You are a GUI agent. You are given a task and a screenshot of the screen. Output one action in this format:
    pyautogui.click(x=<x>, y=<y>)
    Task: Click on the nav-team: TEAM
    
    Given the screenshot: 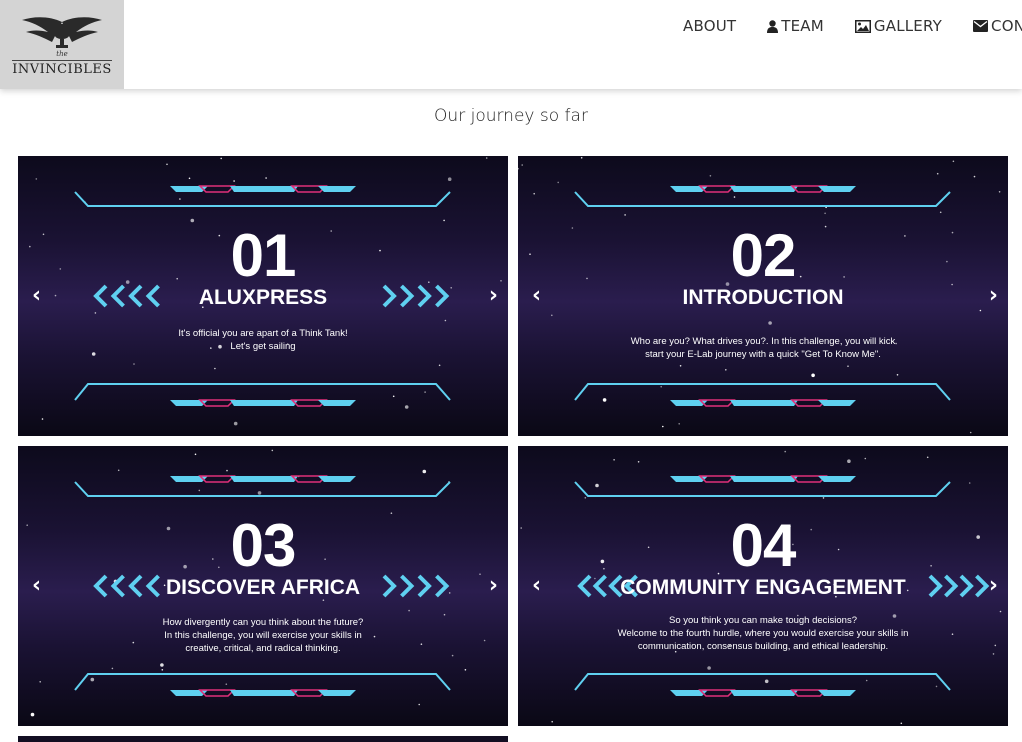 What is the action you would take?
    pyautogui.click(x=795, y=26)
    